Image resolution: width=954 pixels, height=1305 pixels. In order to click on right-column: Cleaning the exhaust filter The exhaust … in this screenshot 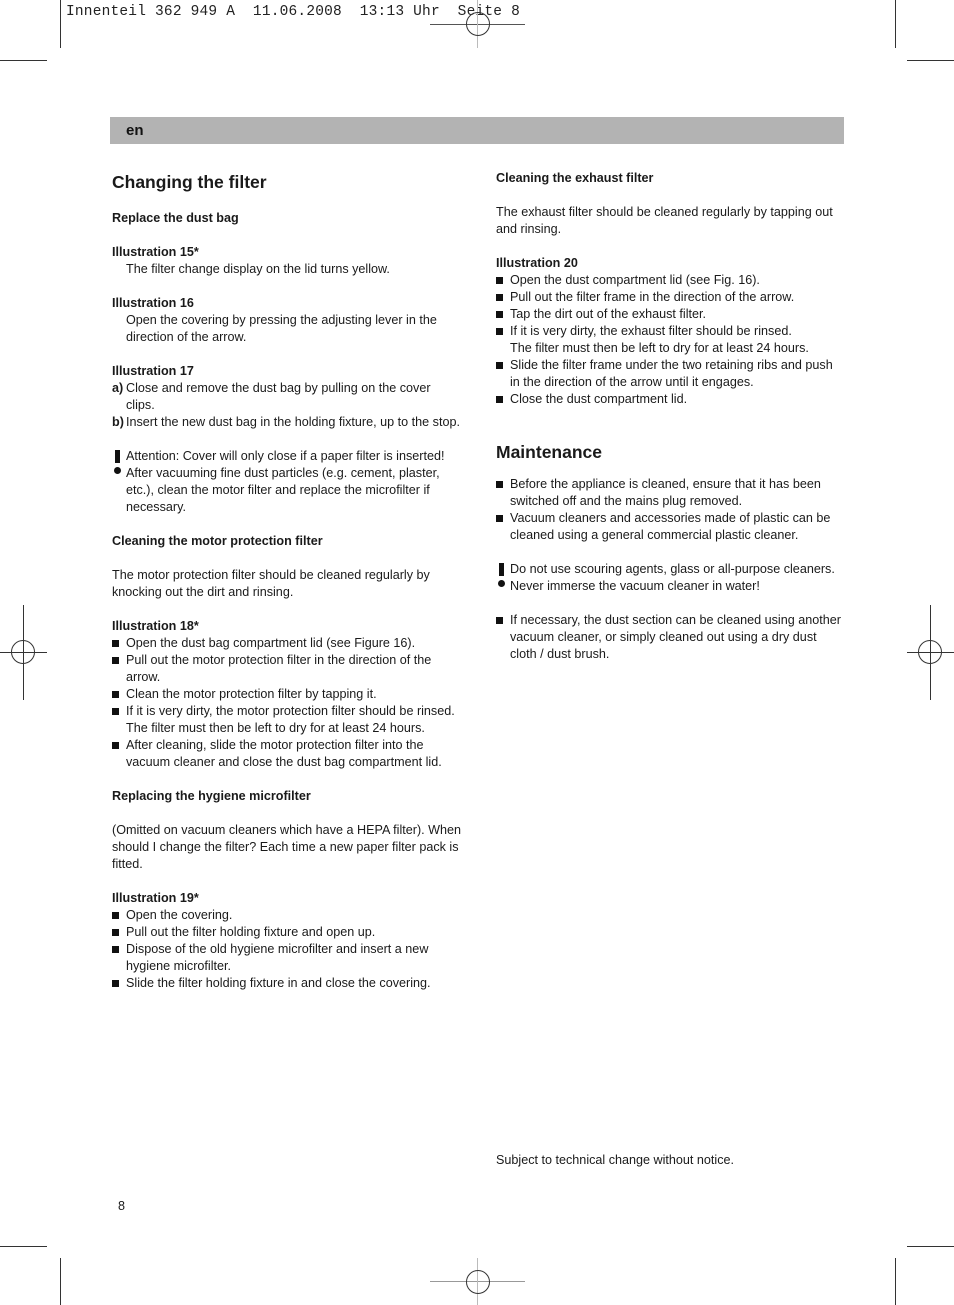, I will do `click(671, 416)`.